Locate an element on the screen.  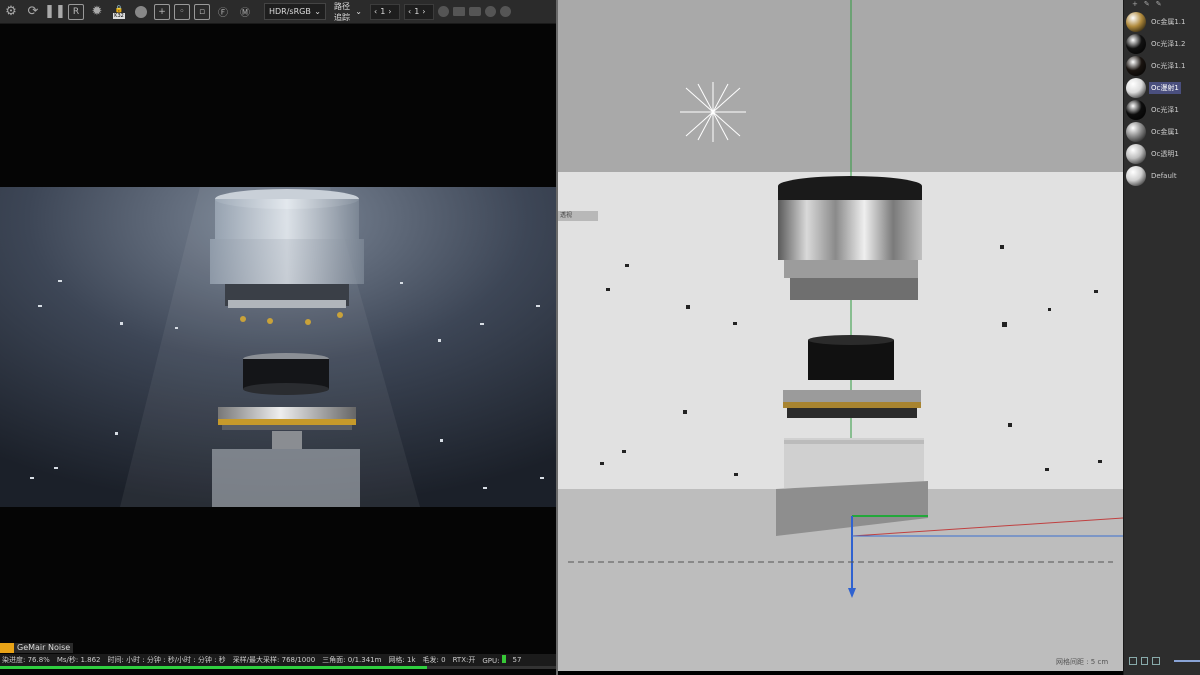
render-progress-text: 染进度: 76.8% is located at coordinates (26, 660).